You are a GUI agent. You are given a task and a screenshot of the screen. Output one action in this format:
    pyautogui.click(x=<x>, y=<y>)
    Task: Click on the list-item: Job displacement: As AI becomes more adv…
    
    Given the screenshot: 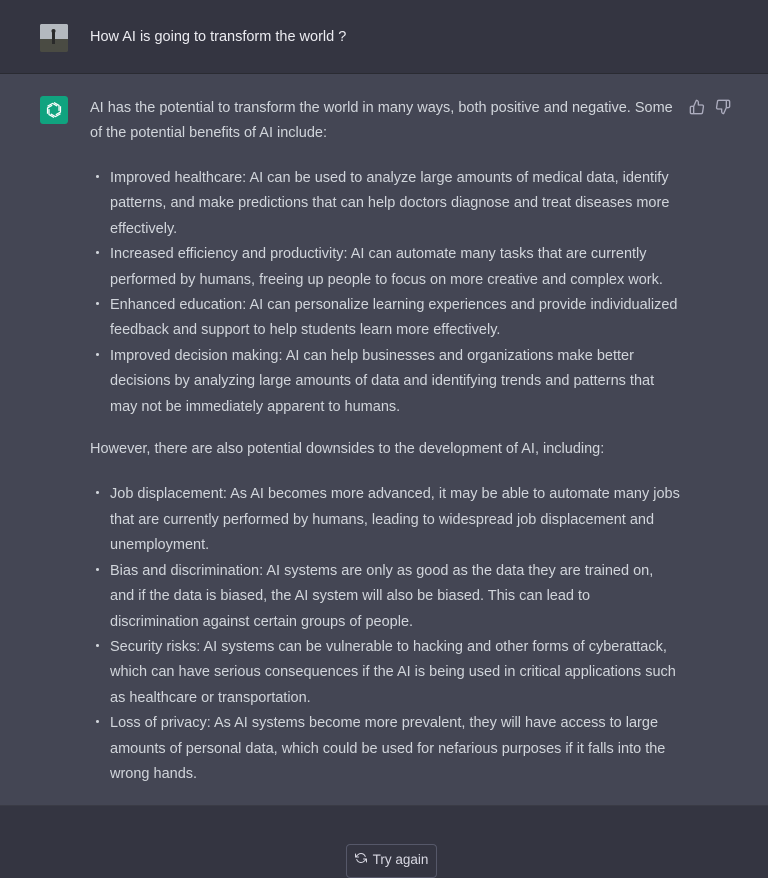 What is the action you would take?
    pyautogui.click(x=385, y=520)
    